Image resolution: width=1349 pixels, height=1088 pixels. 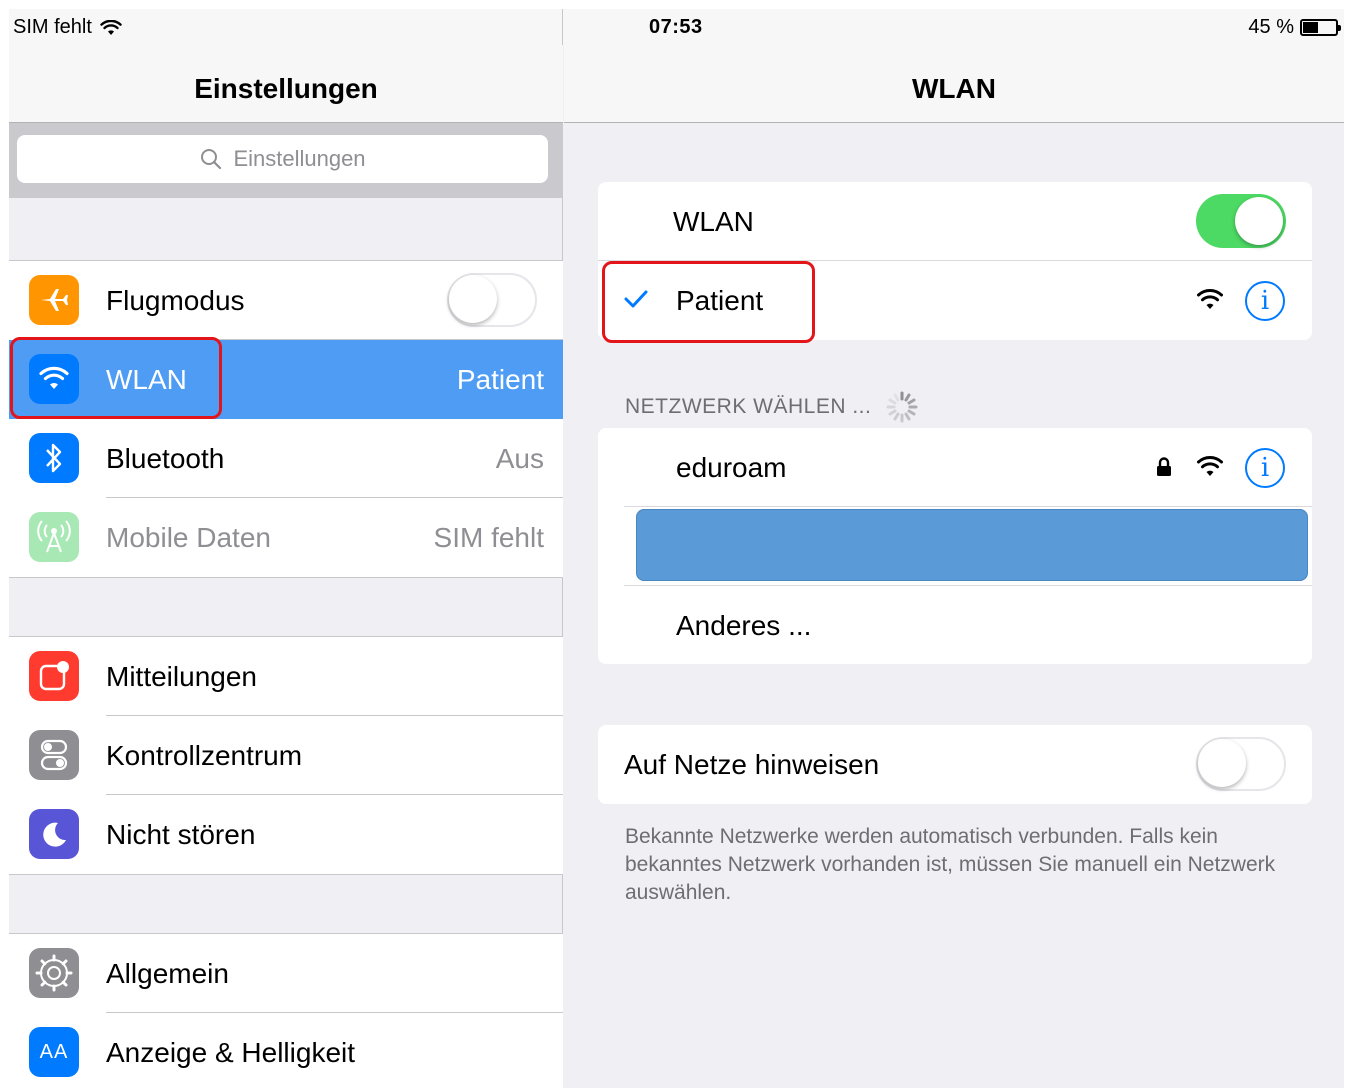 What do you see at coordinates (713, 221) in the screenshot?
I see `wlan-label: WLAN` at bounding box center [713, 221].